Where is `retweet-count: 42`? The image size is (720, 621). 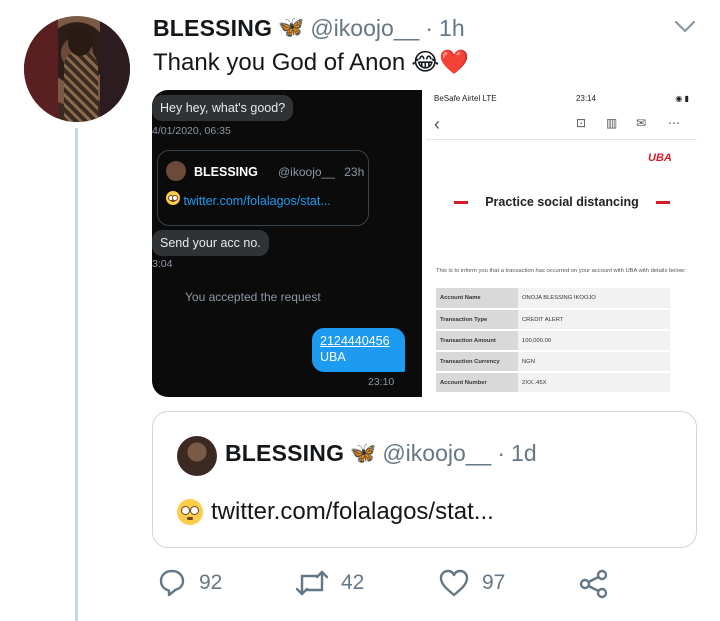 retweet-count: 42 is located at coordinates (353, 582).